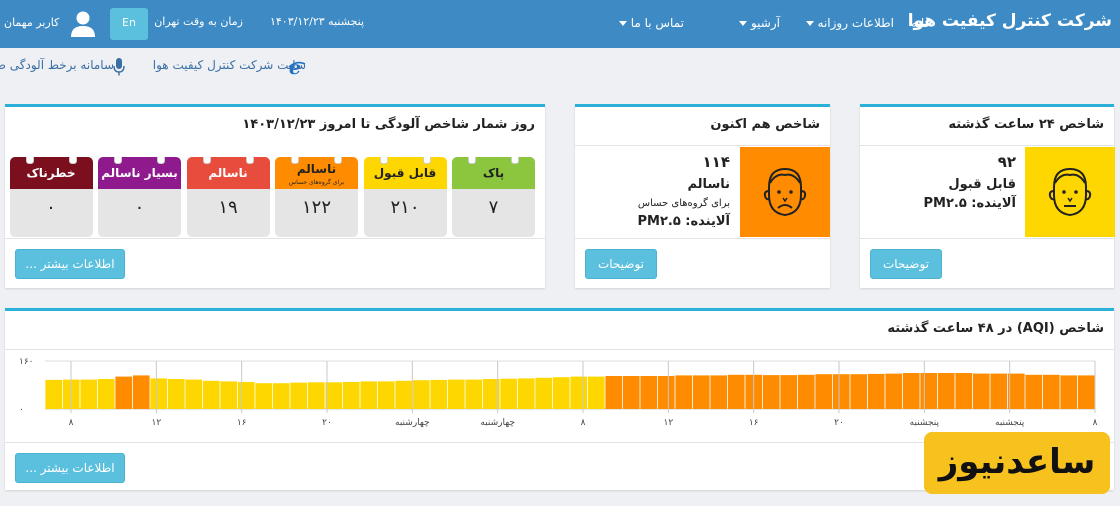 The width and height of the screenshot is (1120, 506). Describe the element at coordinates (129, 24) in the screenshot. I see `language-toggle-button: En` at that location.